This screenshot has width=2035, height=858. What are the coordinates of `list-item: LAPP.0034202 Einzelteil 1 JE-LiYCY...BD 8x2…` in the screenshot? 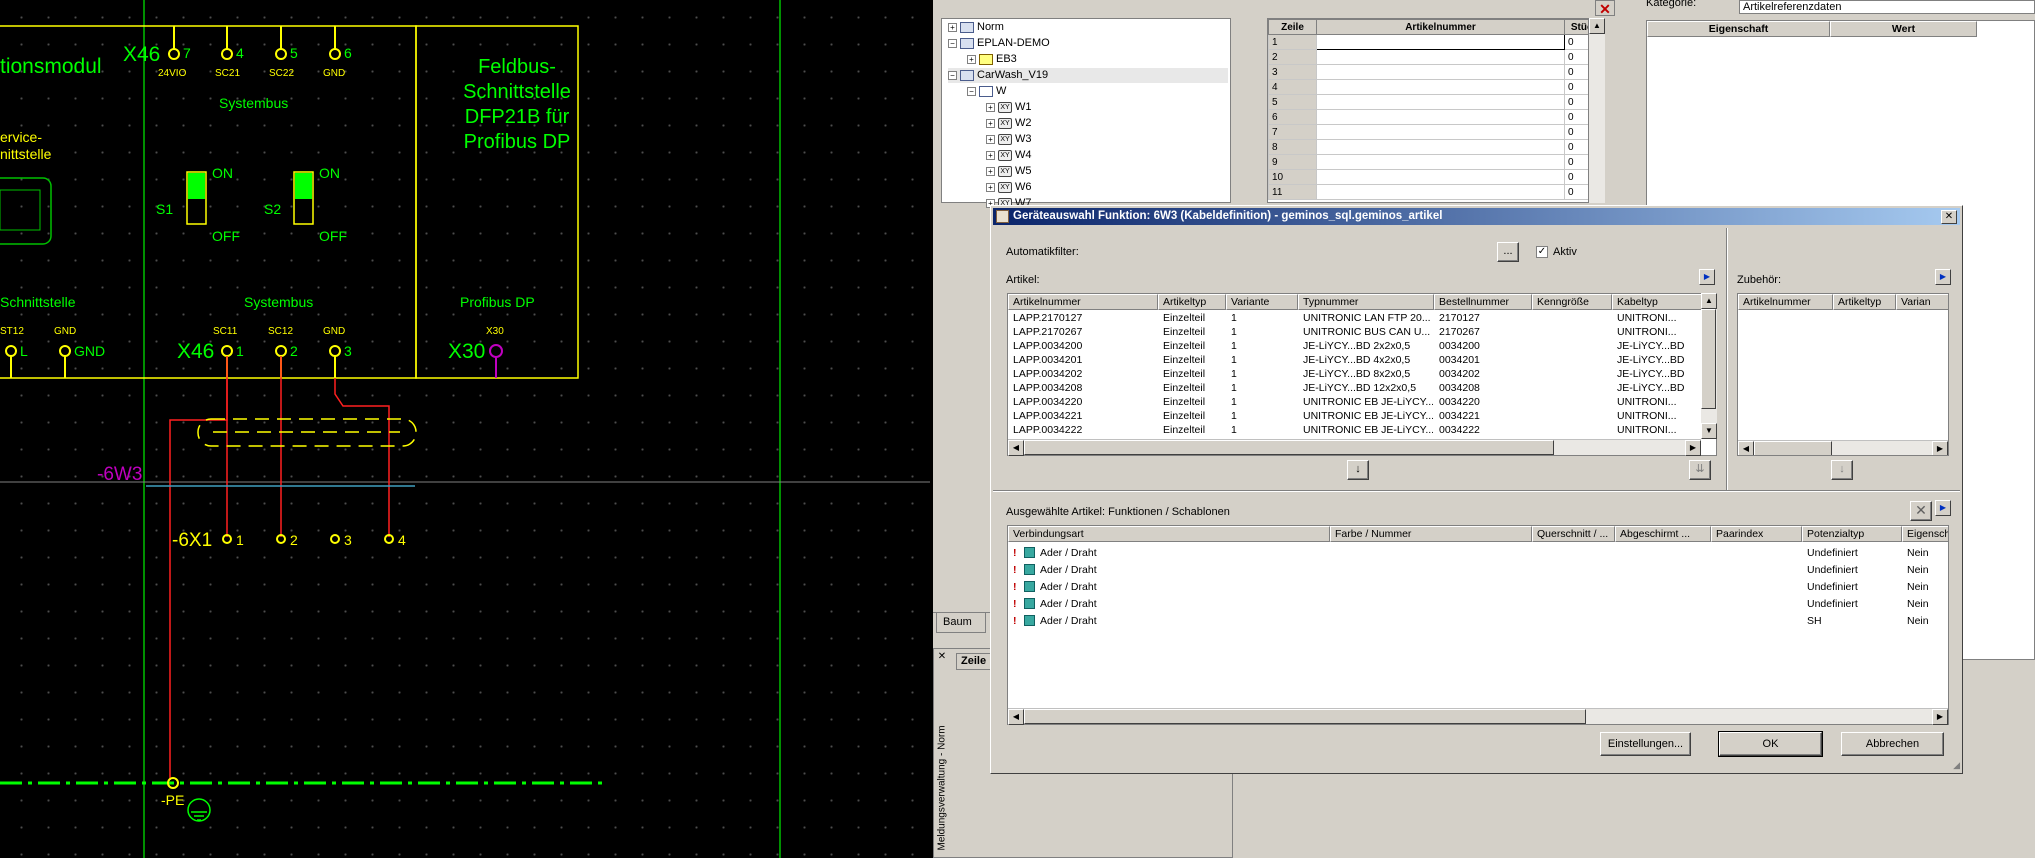 It's located at (1358, 374).